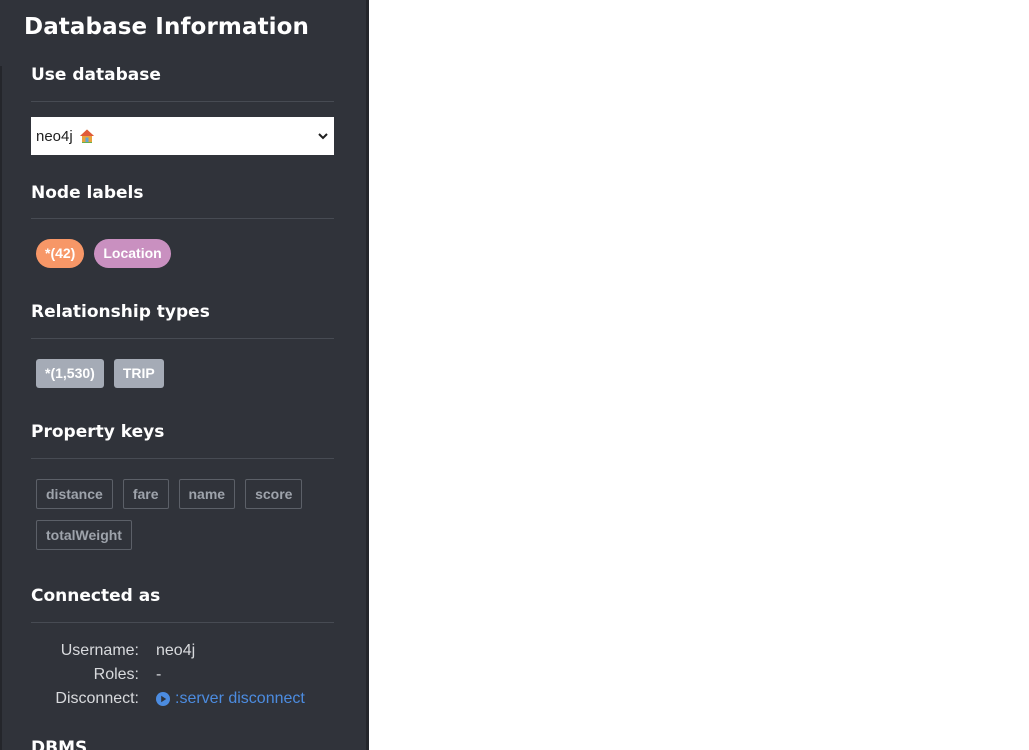 The width and height of the screenshot is (1029, 750). What do you see at coordinates (186, 373) in the screenshot?
I see `relationship-types-list: *(1,530) TRIP` at bounding box center [186, 373].